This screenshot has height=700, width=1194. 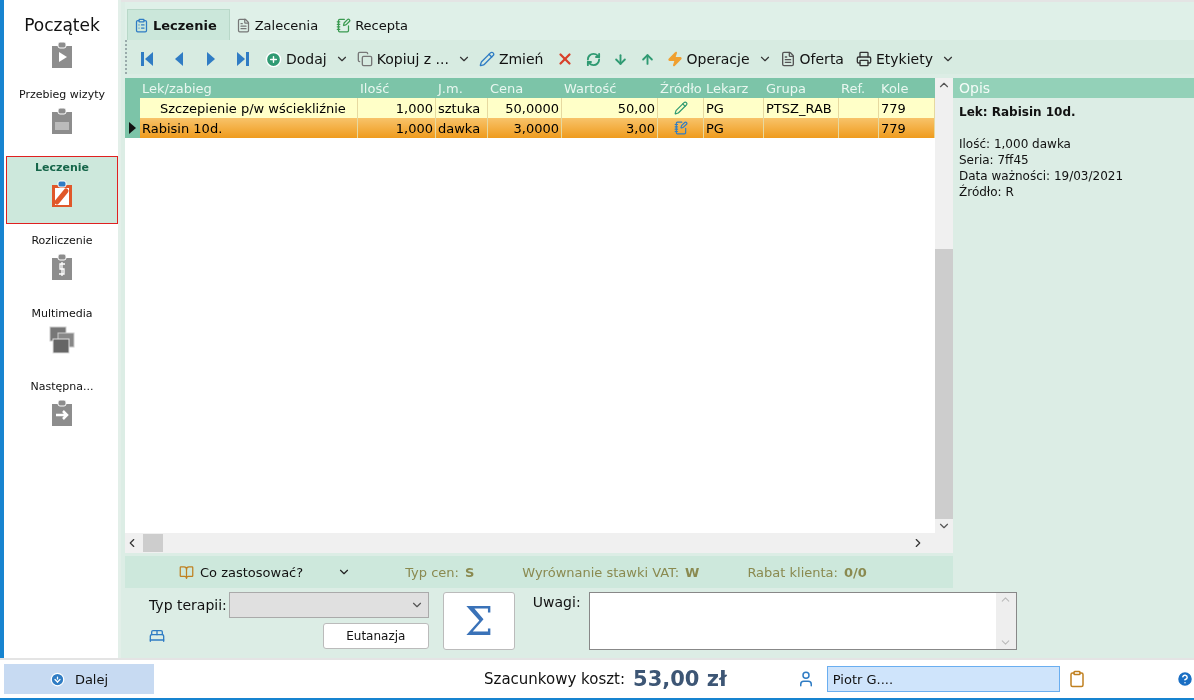 What do you see at coordinates (375, 25) in the screenshot?
I see `tab: Recepta` at bounding box center [375, 25].